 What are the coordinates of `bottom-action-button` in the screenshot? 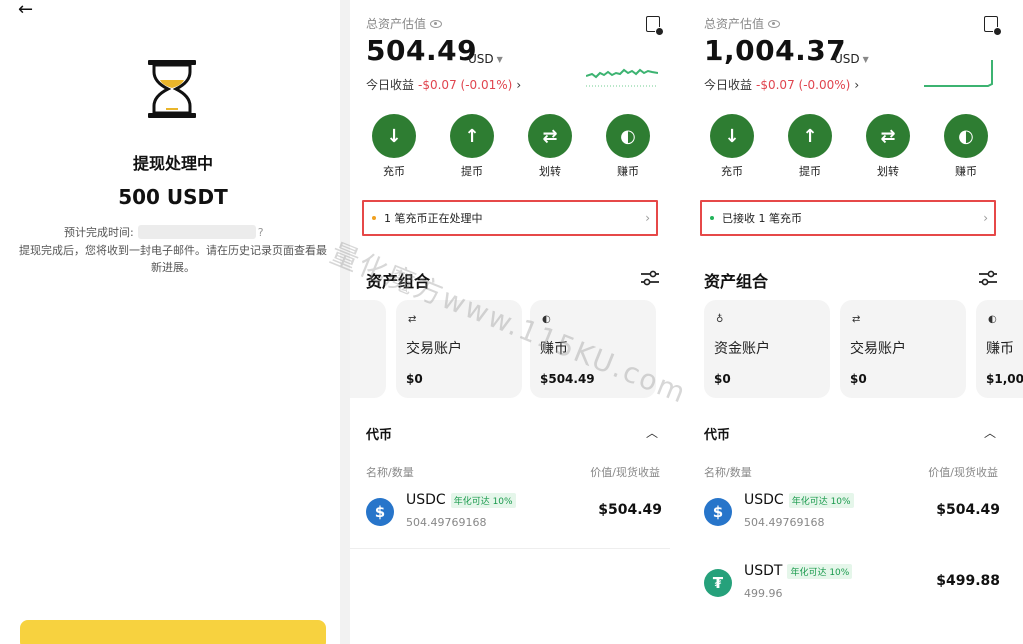 It's located at (173, 632).